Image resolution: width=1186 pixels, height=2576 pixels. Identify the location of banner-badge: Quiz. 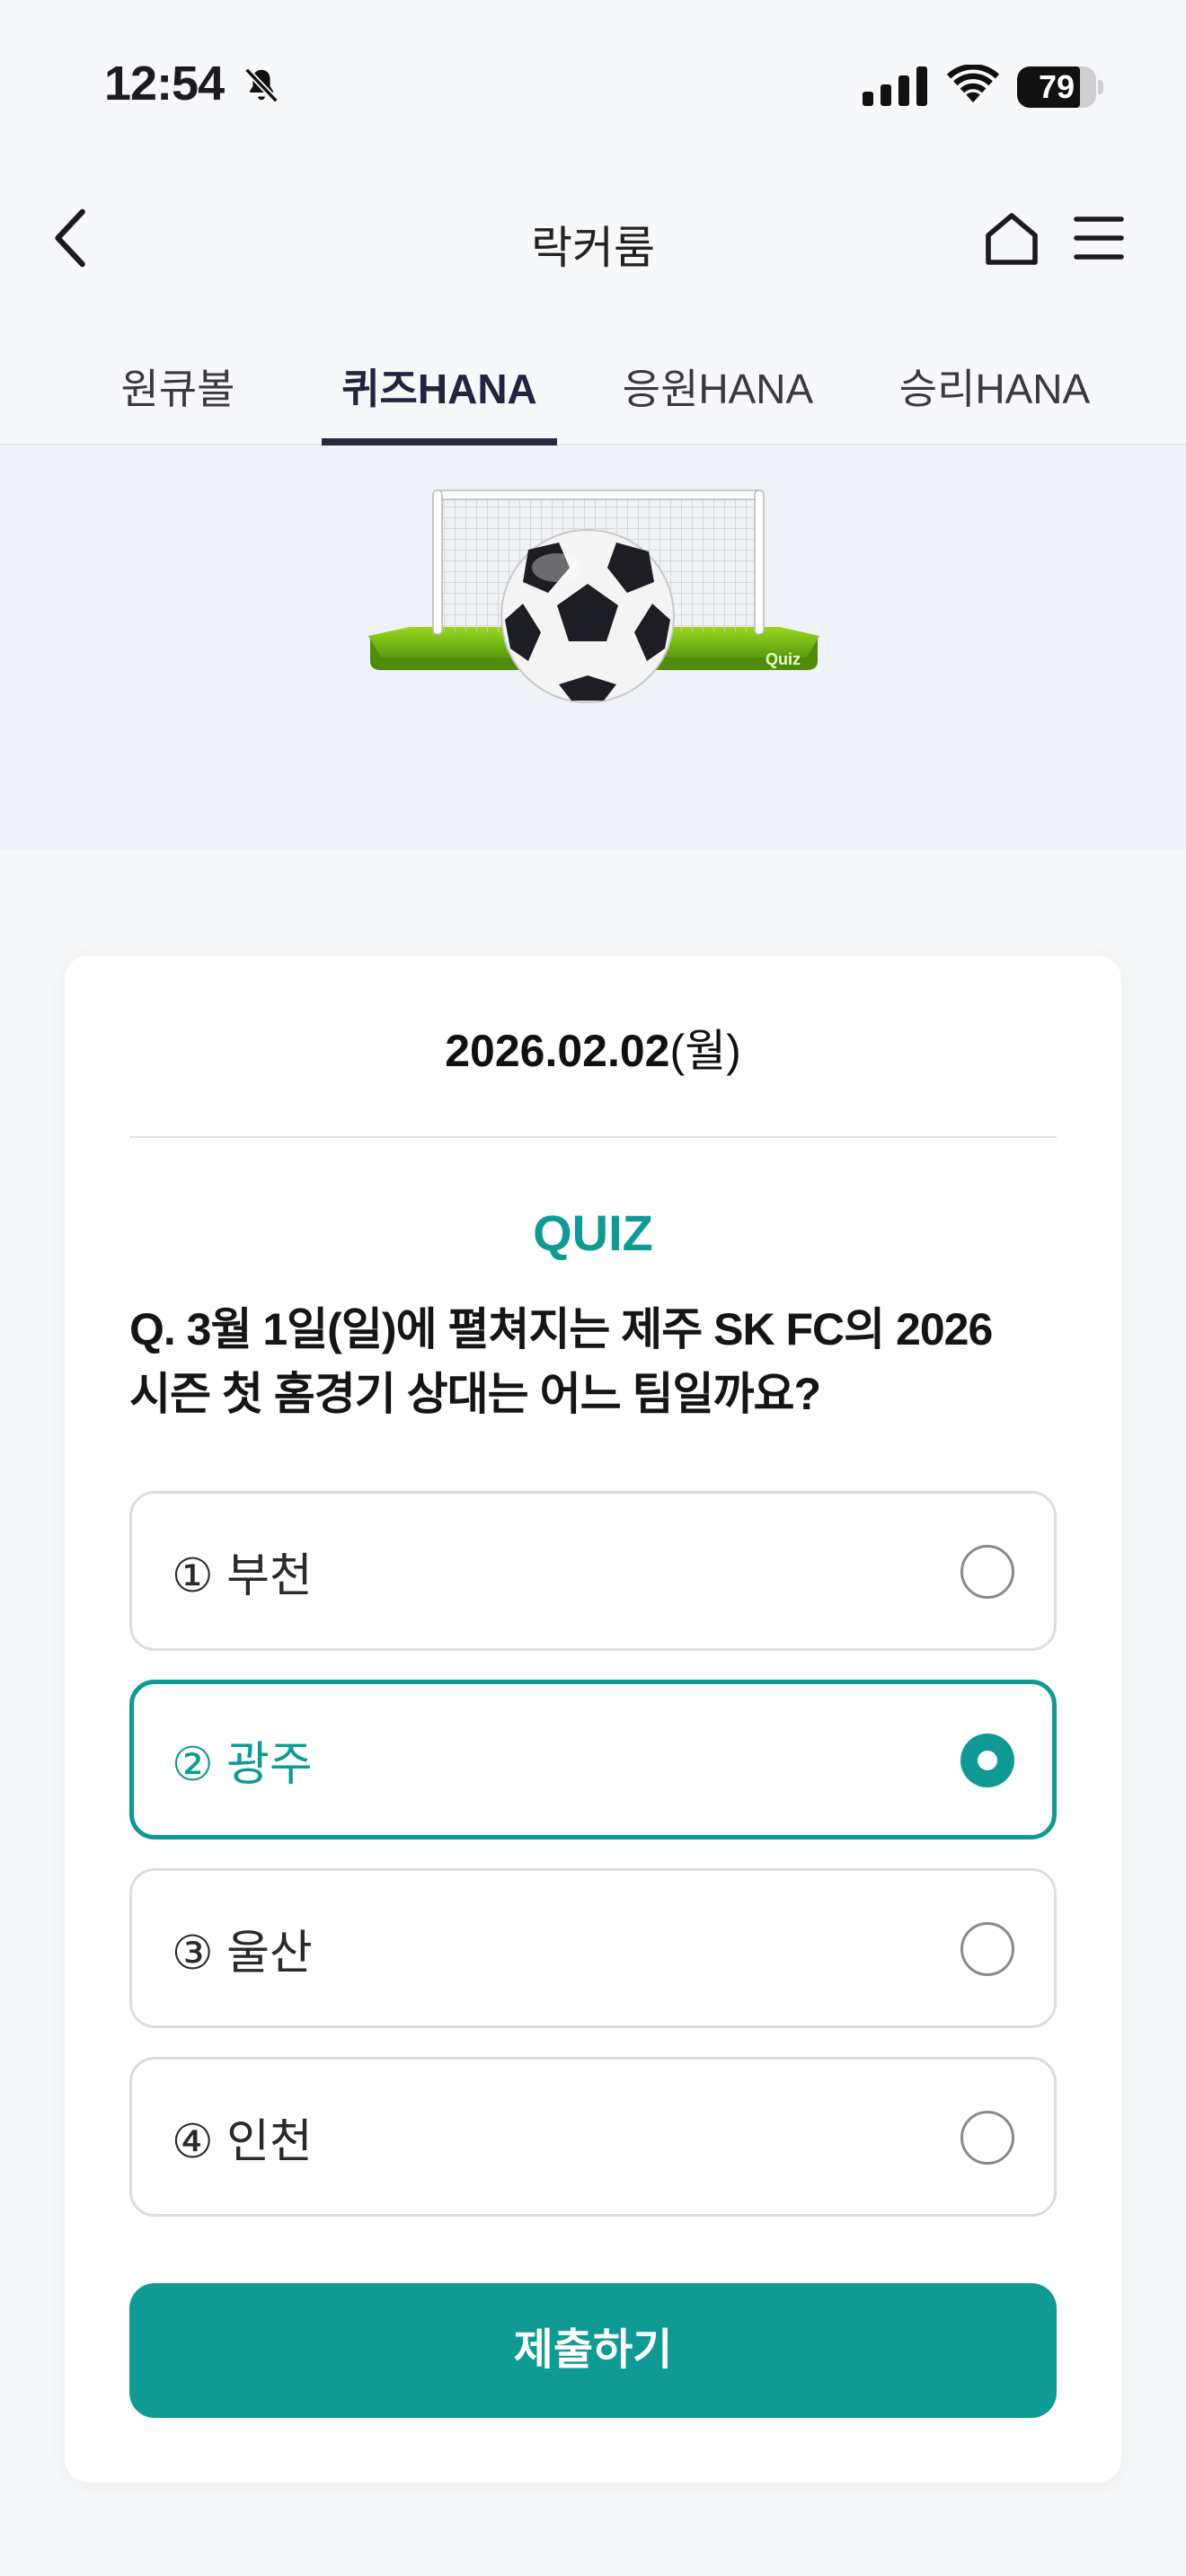
(783, 659).